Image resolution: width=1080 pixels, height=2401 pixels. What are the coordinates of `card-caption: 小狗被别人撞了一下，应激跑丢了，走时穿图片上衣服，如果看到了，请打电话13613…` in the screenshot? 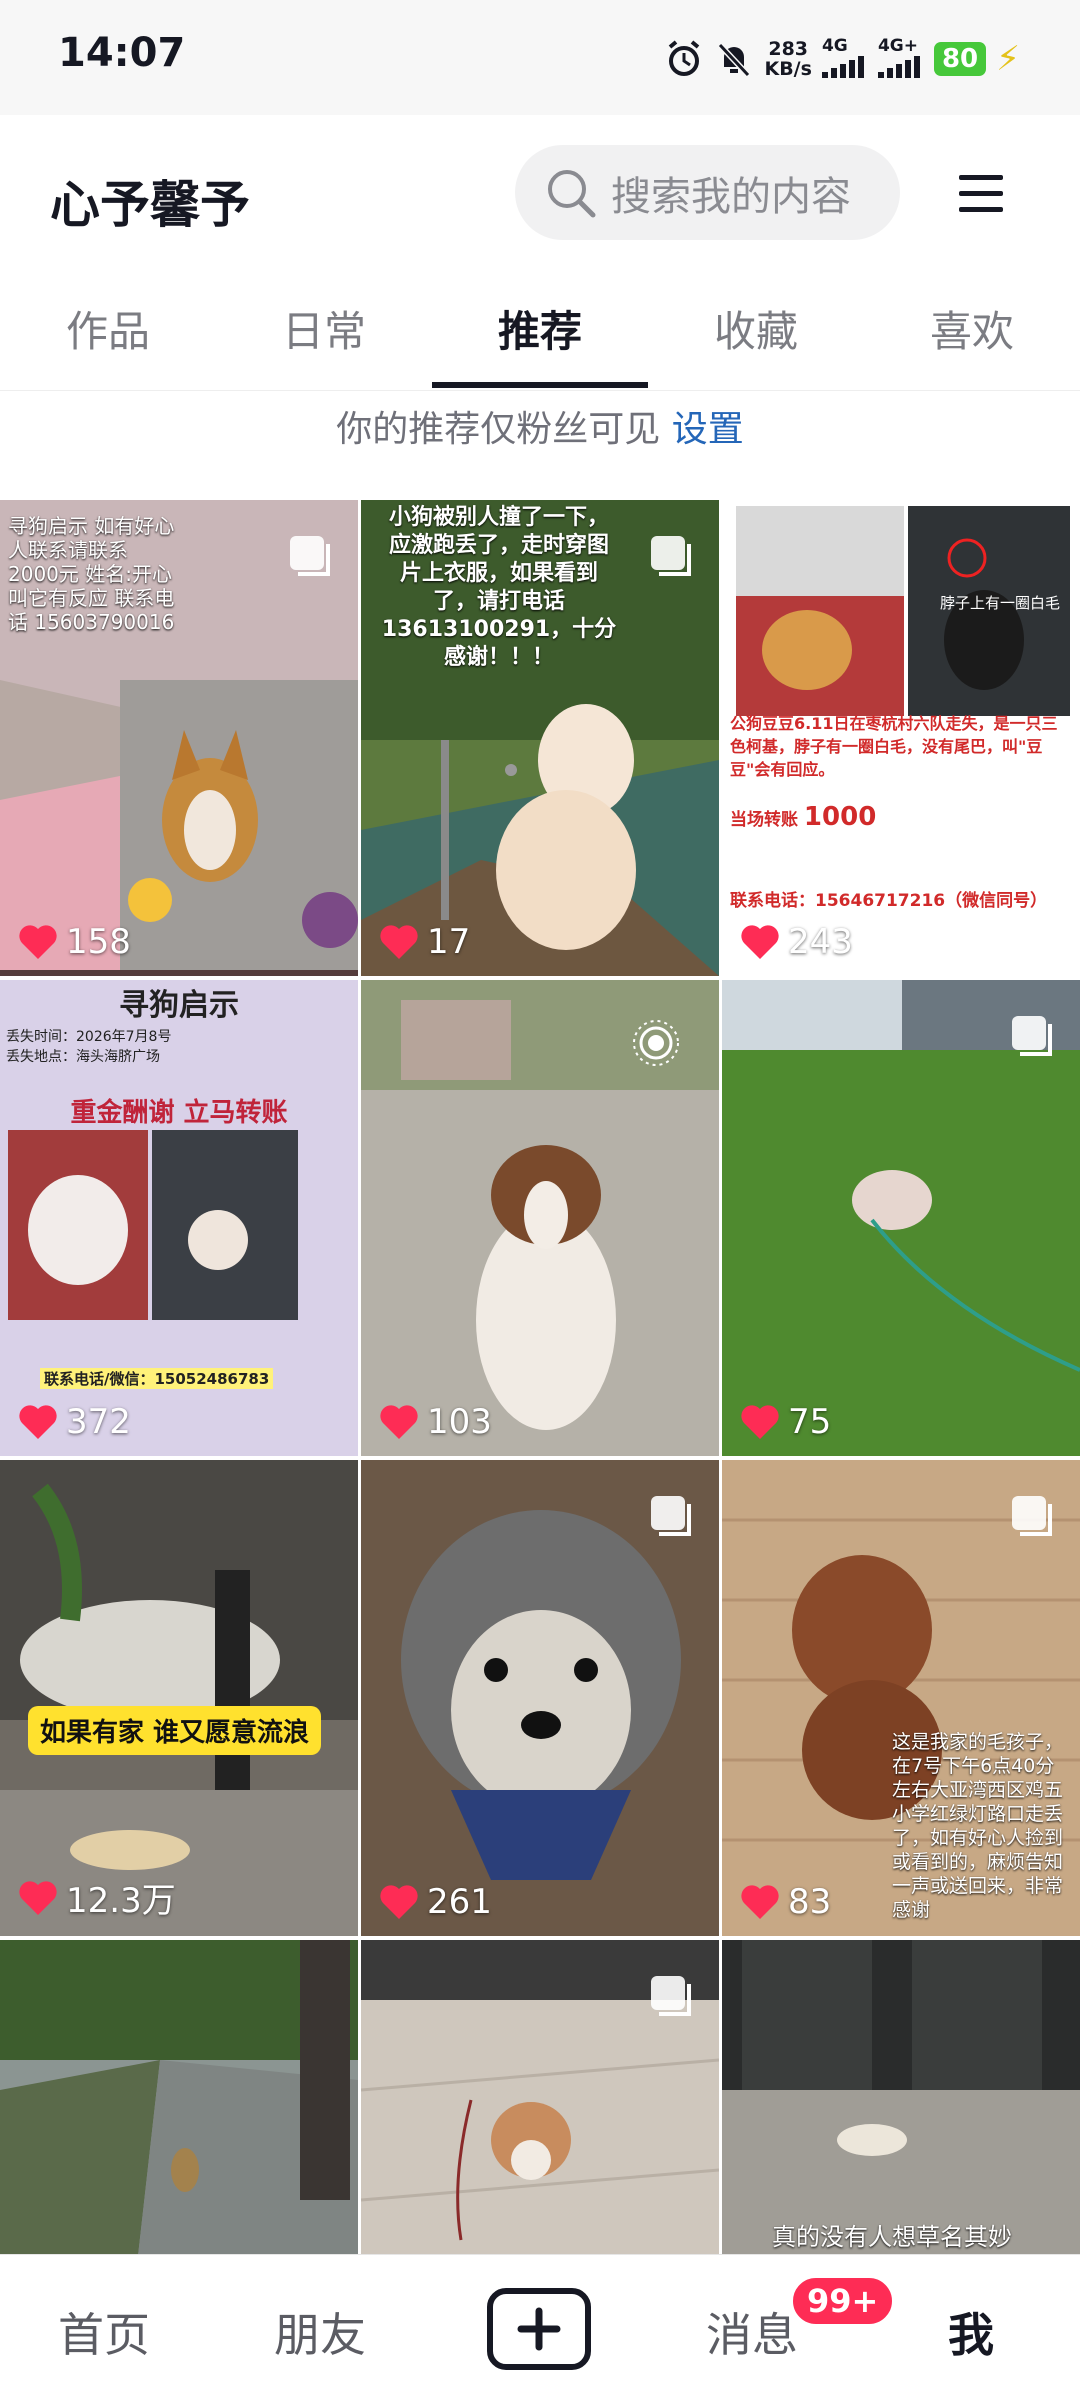 It's located at (499, 587).